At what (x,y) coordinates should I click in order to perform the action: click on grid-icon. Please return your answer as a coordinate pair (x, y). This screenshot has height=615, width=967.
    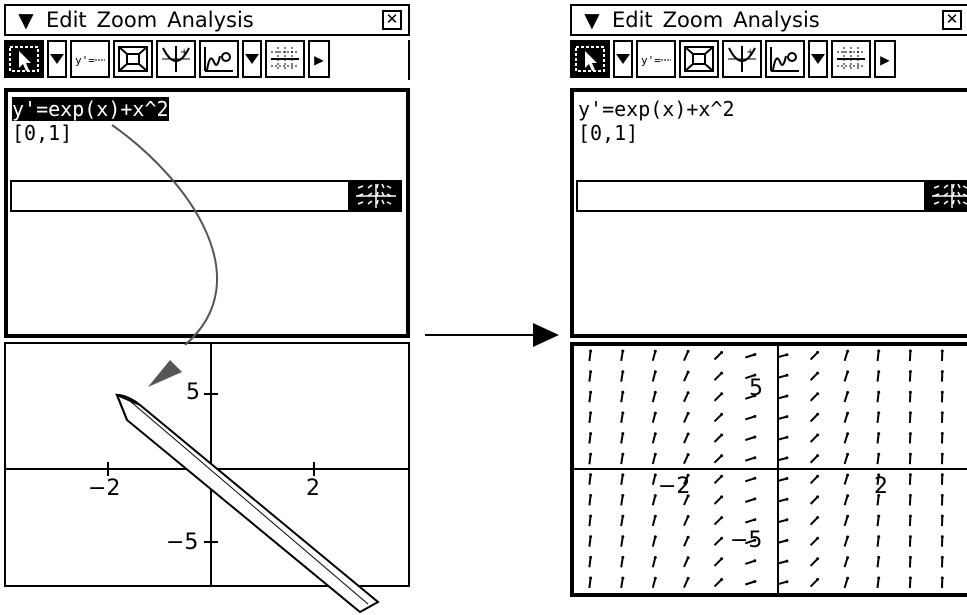
    Looking at the image, I should click on (285, 59).